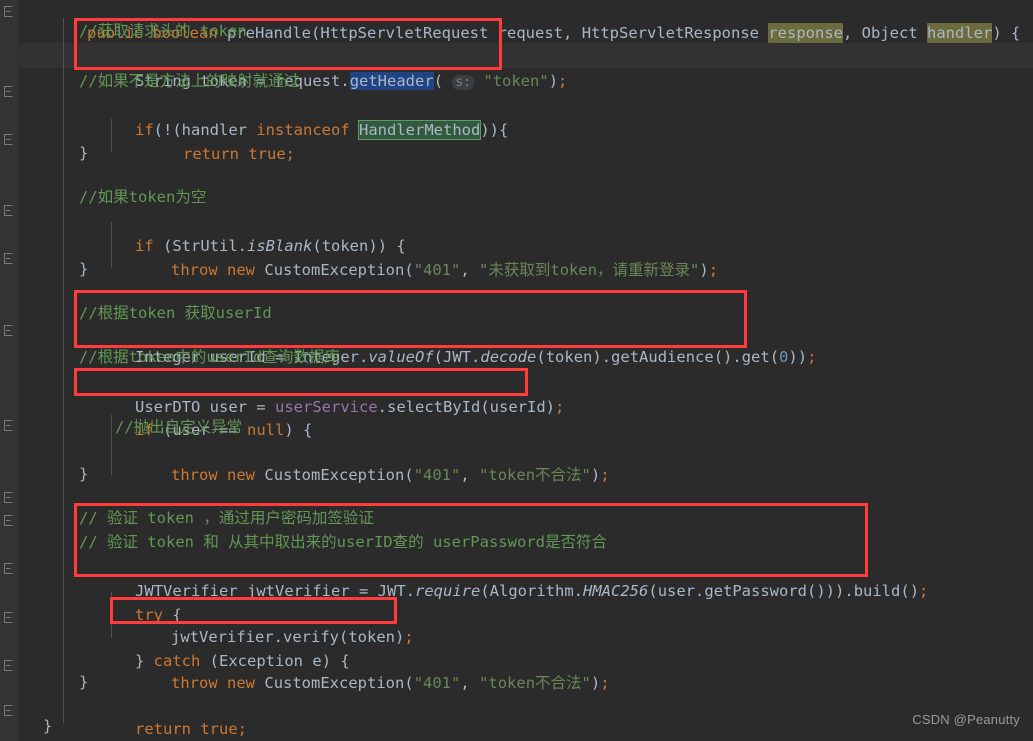  Describe the element at coordinates (676, 591) in the screenshot. I see `token-var: user` at that location.